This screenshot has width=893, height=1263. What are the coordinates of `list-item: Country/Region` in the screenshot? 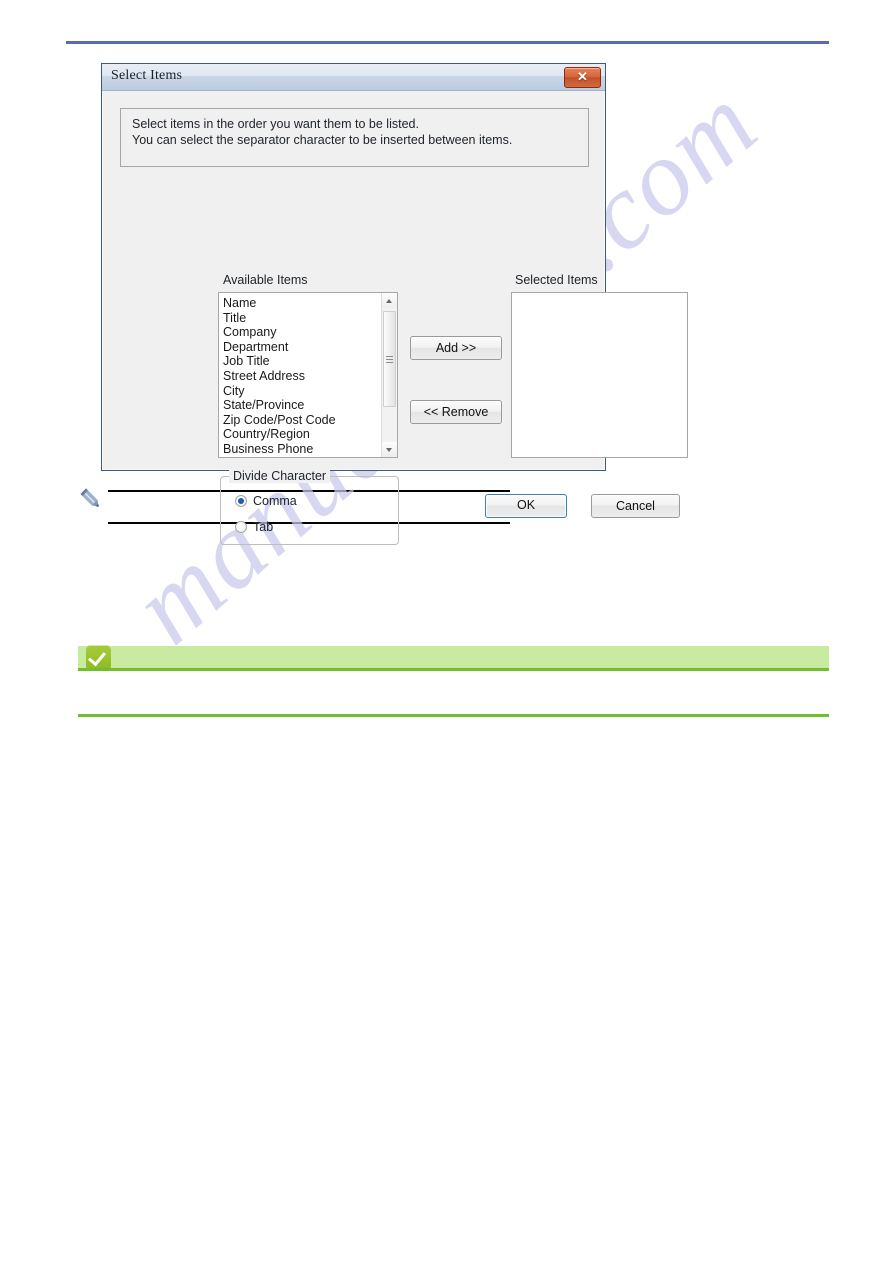 It's located at (299, 434).